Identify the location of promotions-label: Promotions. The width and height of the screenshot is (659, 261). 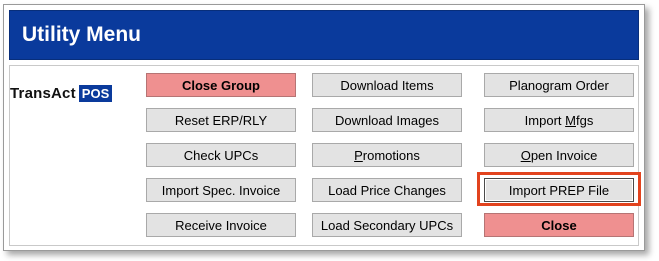
(387, 155).